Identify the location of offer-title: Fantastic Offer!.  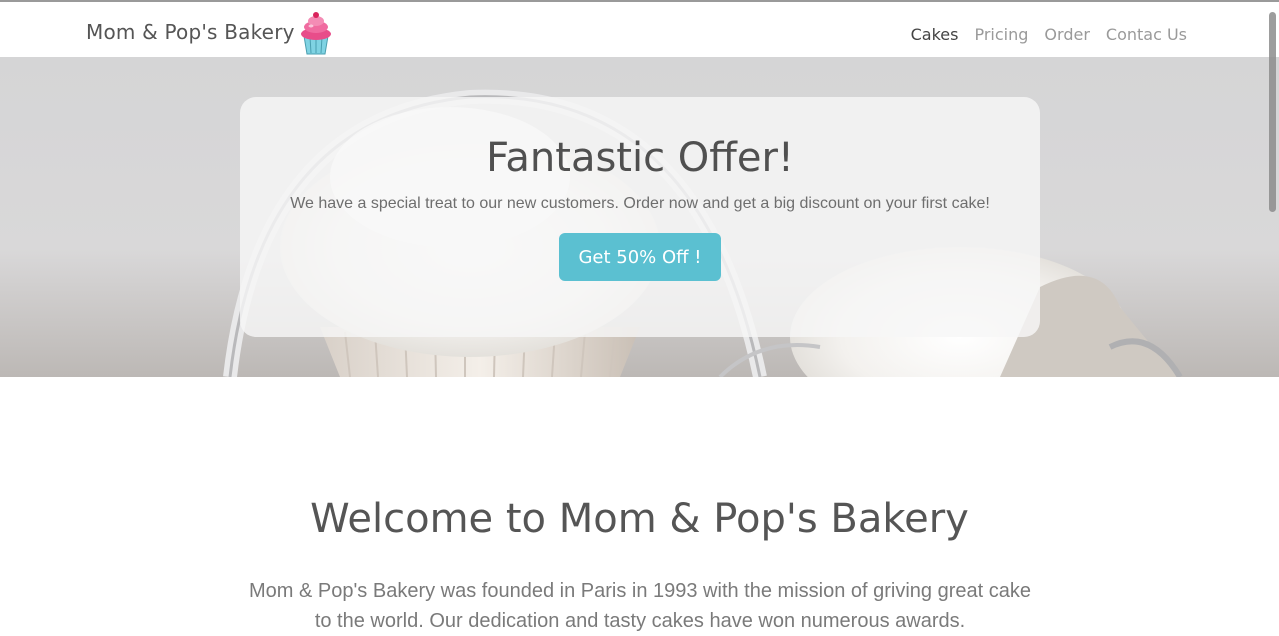
(640, 158).